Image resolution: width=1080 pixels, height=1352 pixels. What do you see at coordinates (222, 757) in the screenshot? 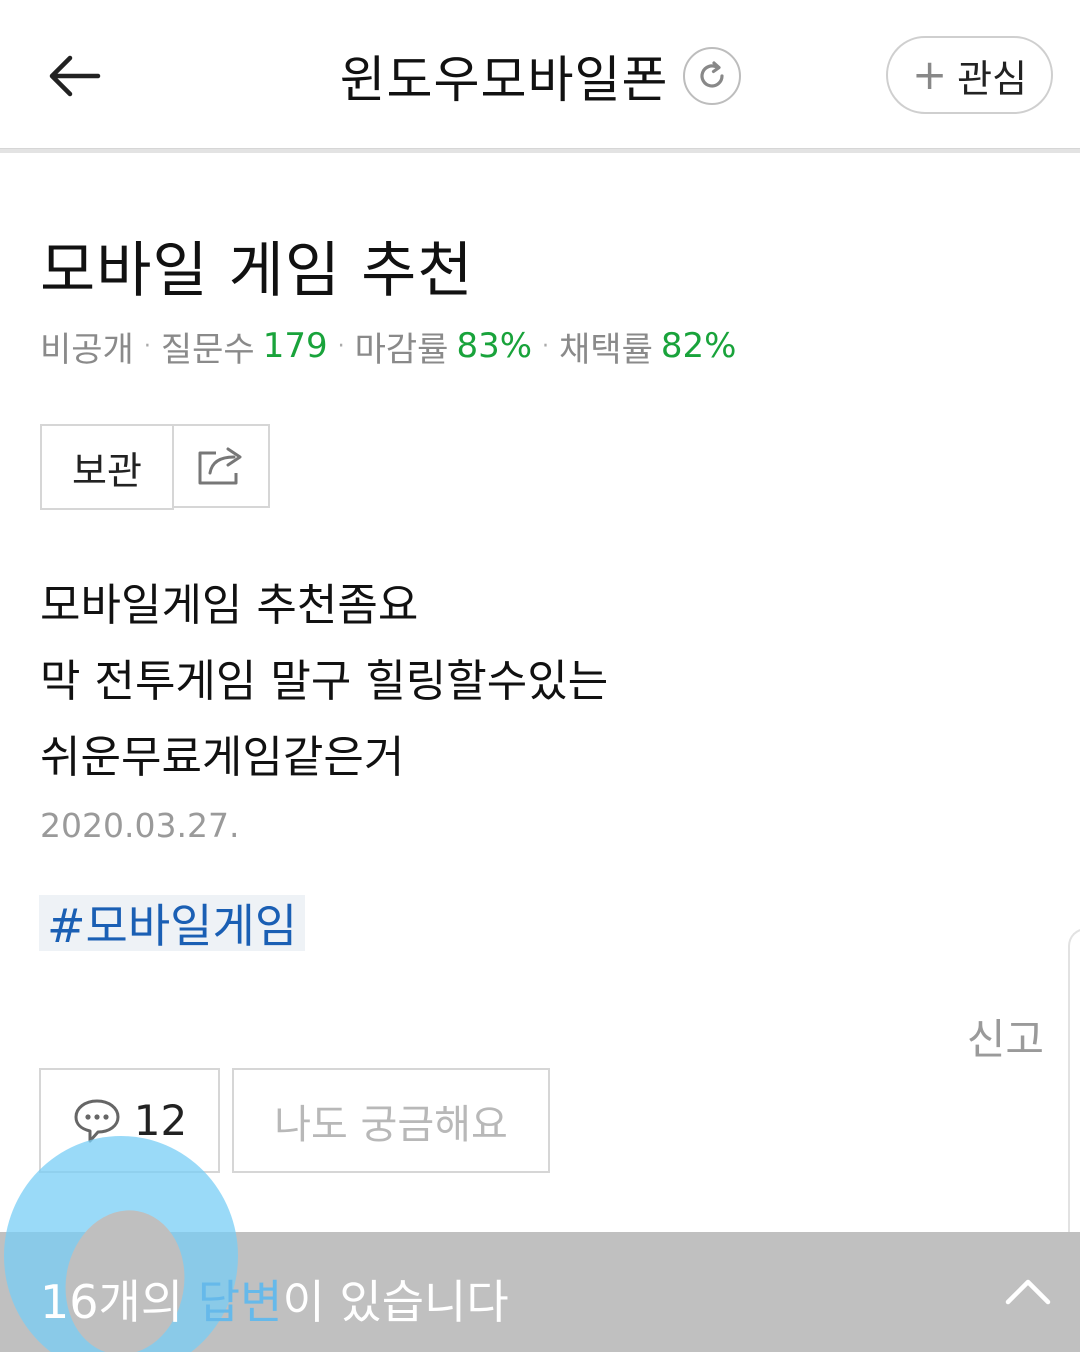
I see `question-body-line: 쉬운무료게임같은거` at bounding box center [222, 757].